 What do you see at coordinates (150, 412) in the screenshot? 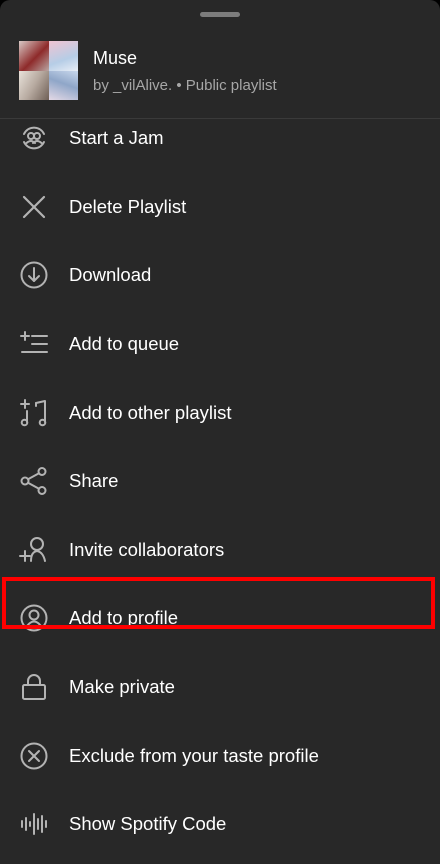
I see `menu-item-label: Add to other playlist` at bounding box center [150, 412].